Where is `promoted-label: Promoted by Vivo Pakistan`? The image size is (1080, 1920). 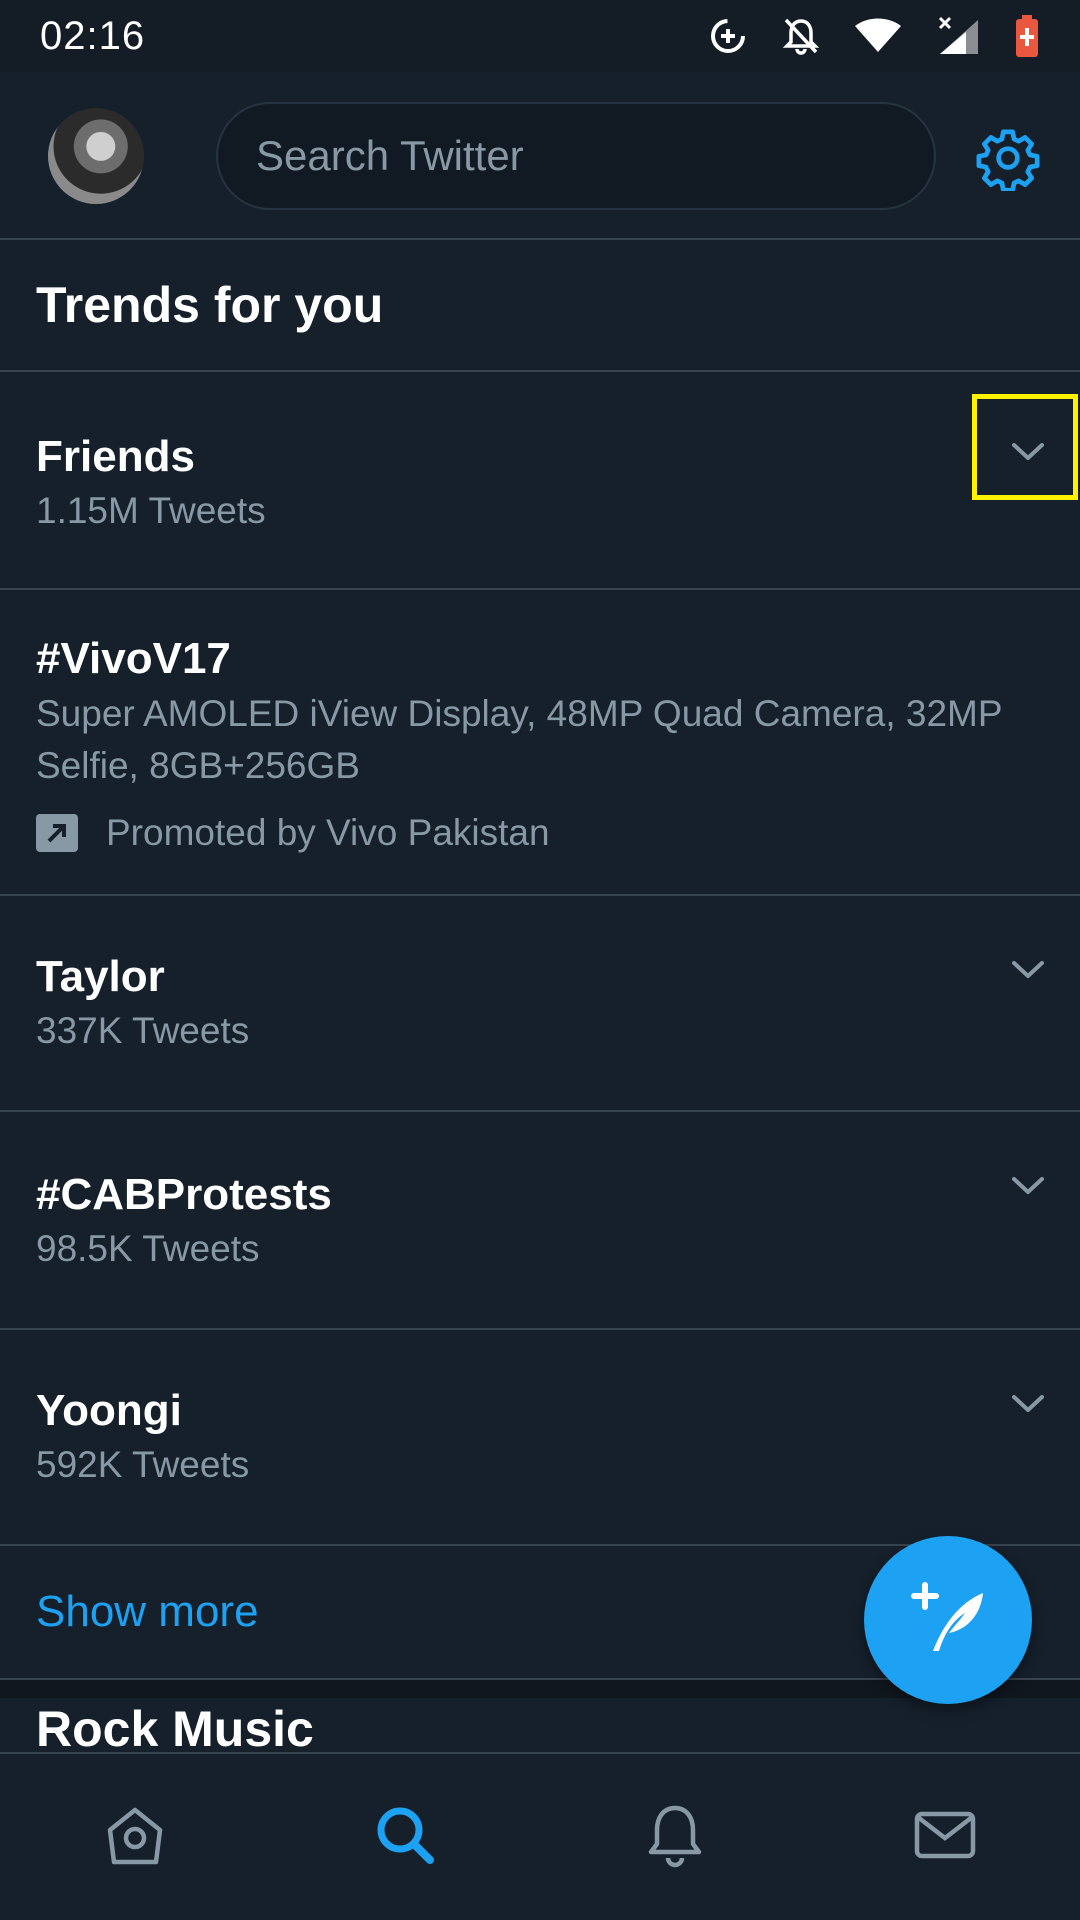
promoted-label: Promoted by Vivo Pakistan is located at coordinates (328, 832).